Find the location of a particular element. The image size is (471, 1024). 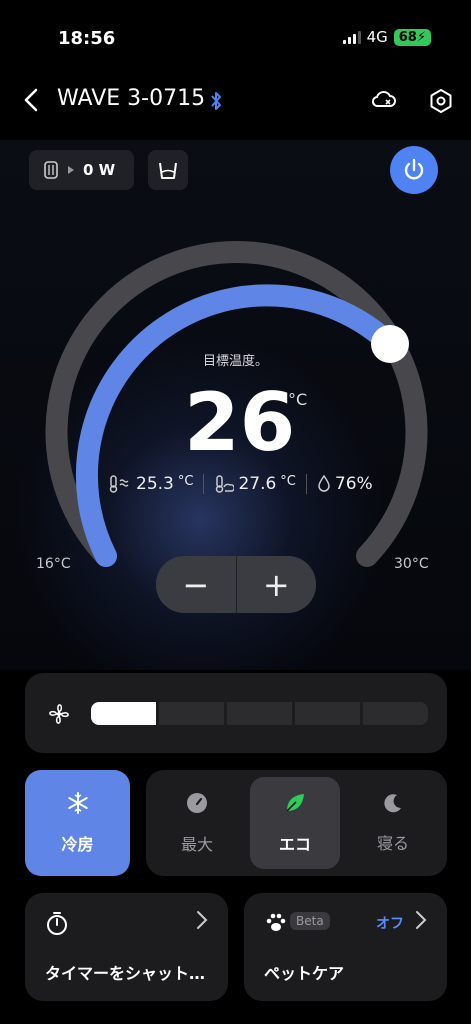

mode-eco-button: エコ is located at coordinates (295, 823).